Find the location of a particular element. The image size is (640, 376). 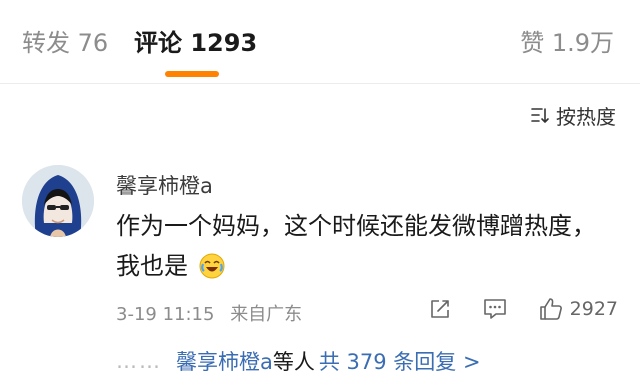

comment-actions: 2927 is located at coordinates (508, 309).